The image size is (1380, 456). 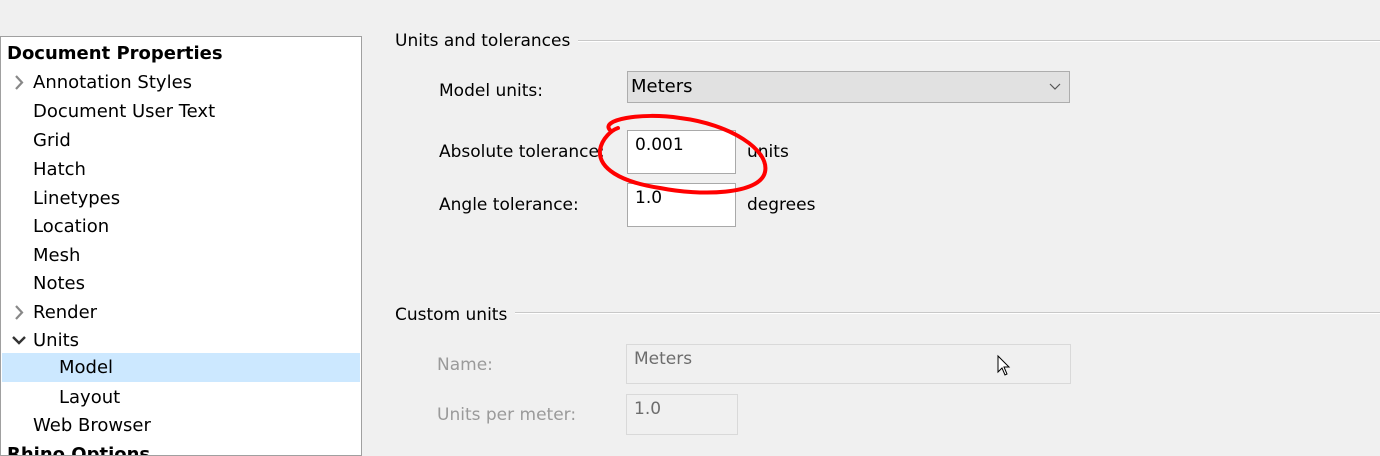 What do you see at coordinates (181, 255) in the screenshot?
I see `tree-item-mesh: Mesh` at bounding box center [181, 255].